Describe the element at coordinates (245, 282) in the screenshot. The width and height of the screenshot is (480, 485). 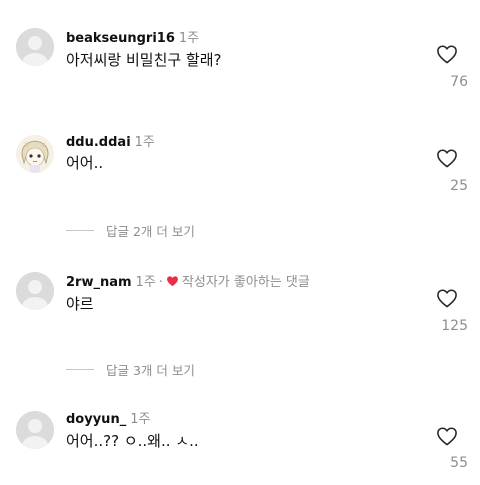
I see `liked-by-author-label: 작성자가 좋아하는 댓글` at that location.